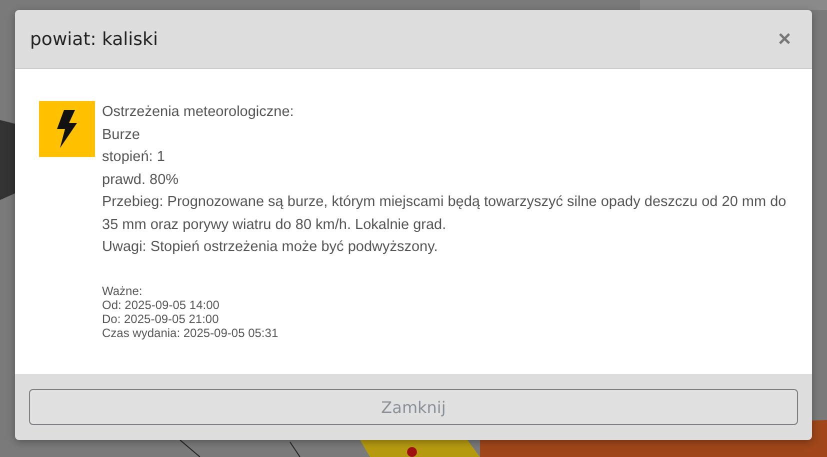  I want to click on close-dialog-button: Zamknij, so click(413, 407).